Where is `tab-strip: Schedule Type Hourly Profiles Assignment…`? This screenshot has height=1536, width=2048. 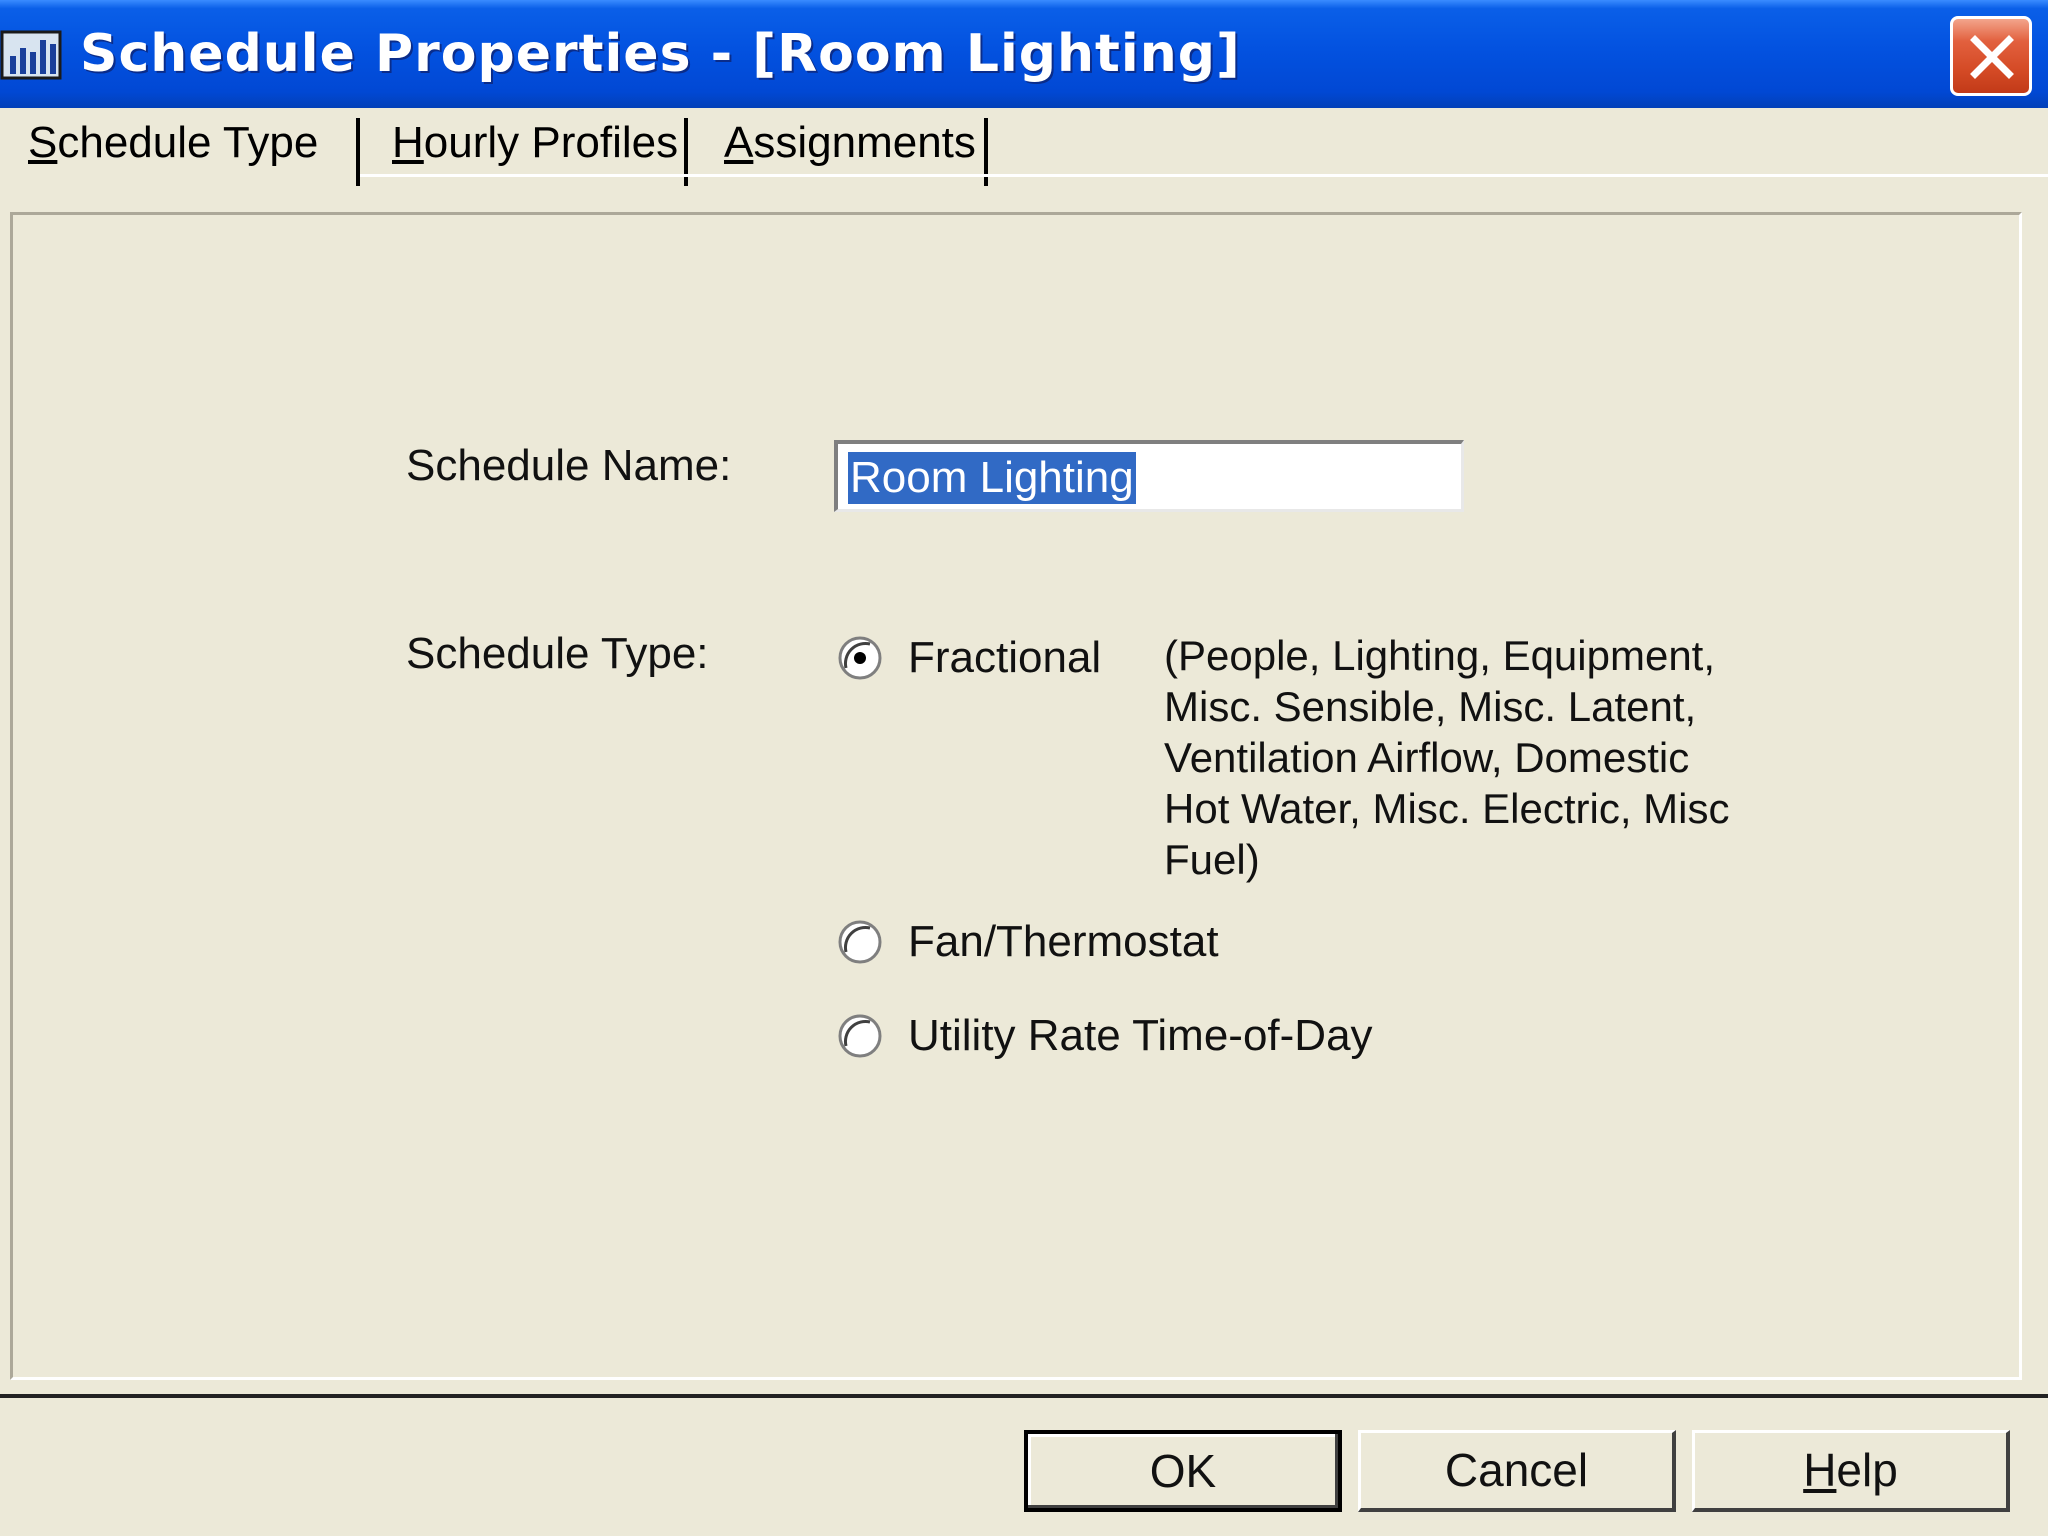
tab-strip: Schedule Type Hourly Profiles Assignment… is located at coordinates (1024, 147).